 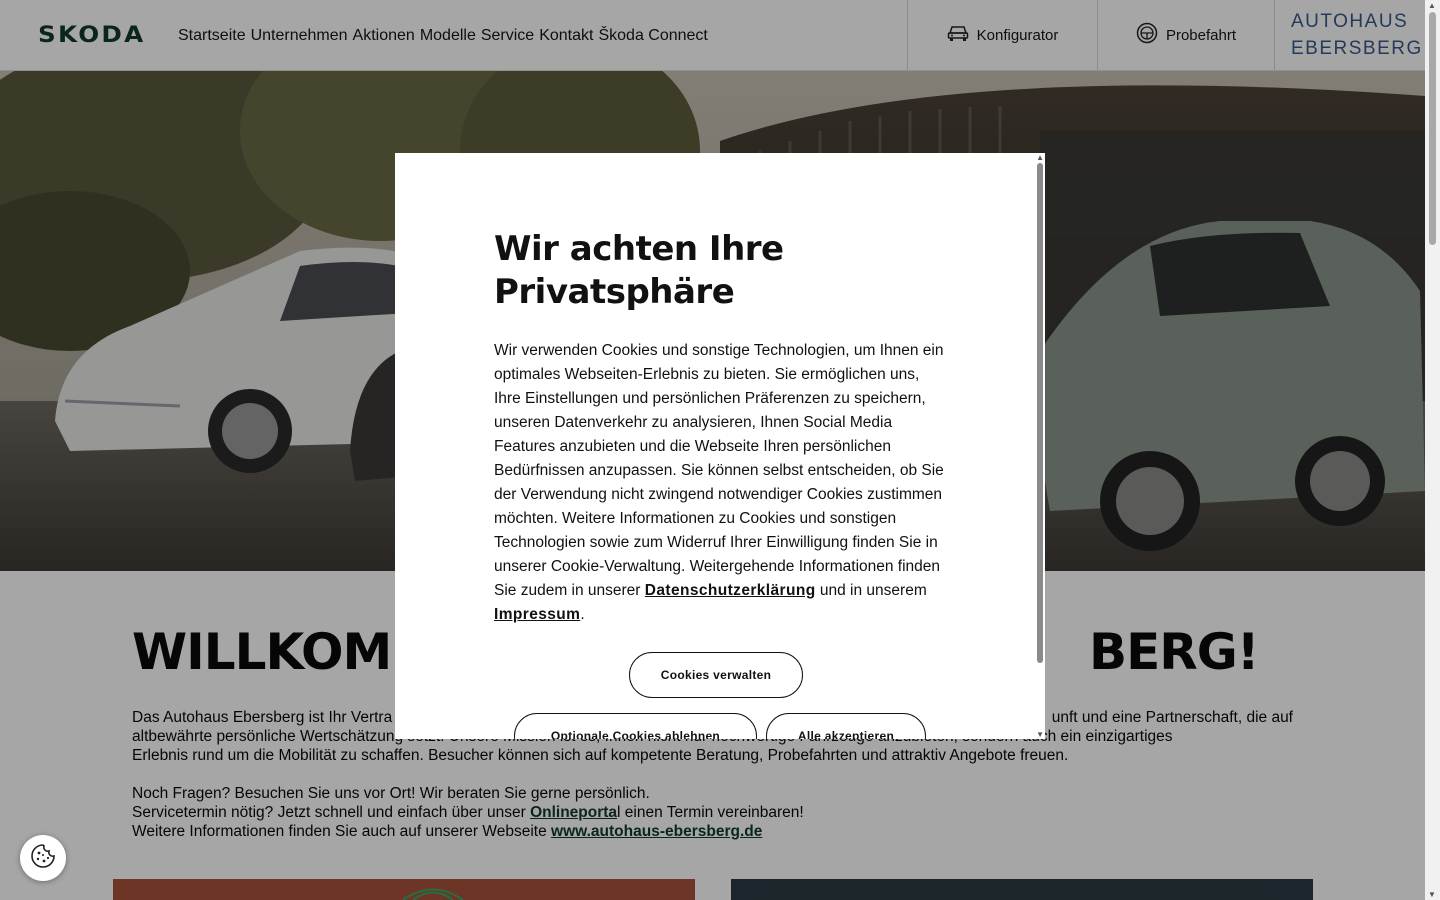 I want to click on cookie-settings-button, so click(x=43, y=858).